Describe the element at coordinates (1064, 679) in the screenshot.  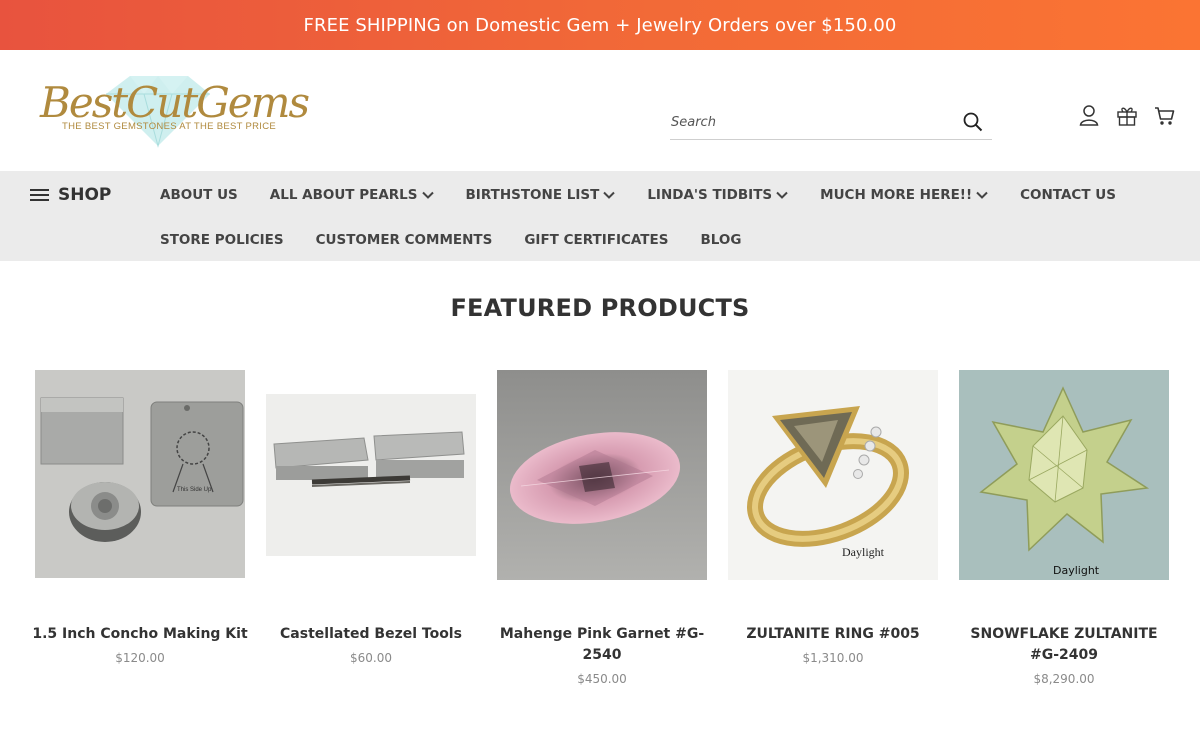
I see `product-price: $8,290.00` at that location.